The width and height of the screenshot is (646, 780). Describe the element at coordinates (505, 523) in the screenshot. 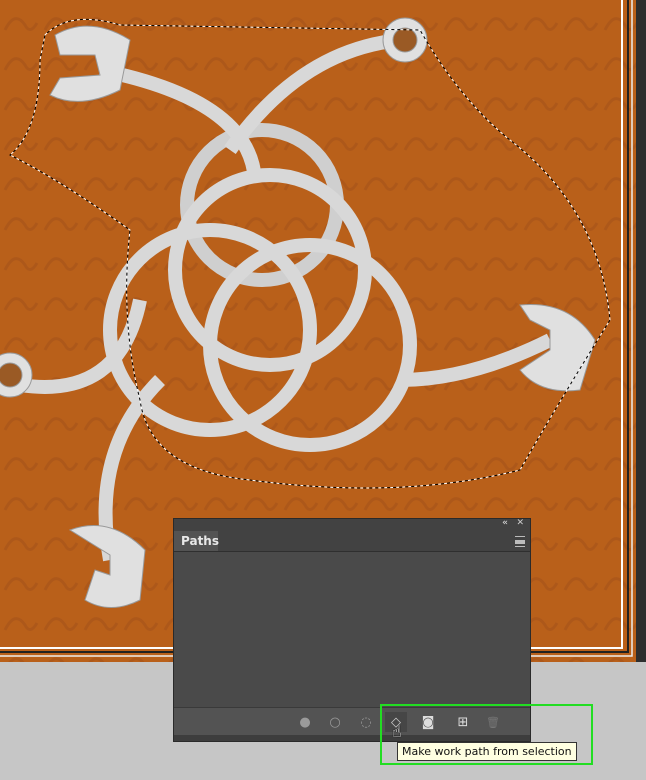

I see `collapse-icon: «` at that location.